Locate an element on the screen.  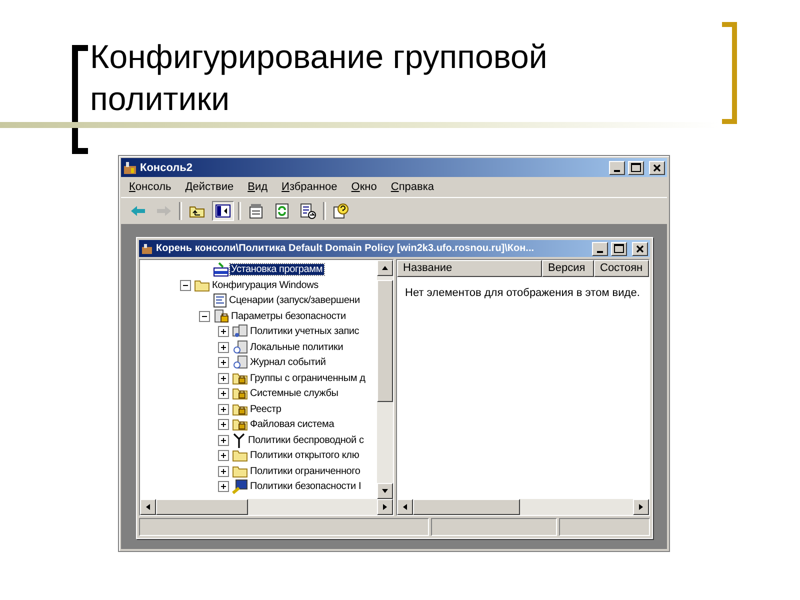
menu-item: Консоль is located at coordinates (151, 187).